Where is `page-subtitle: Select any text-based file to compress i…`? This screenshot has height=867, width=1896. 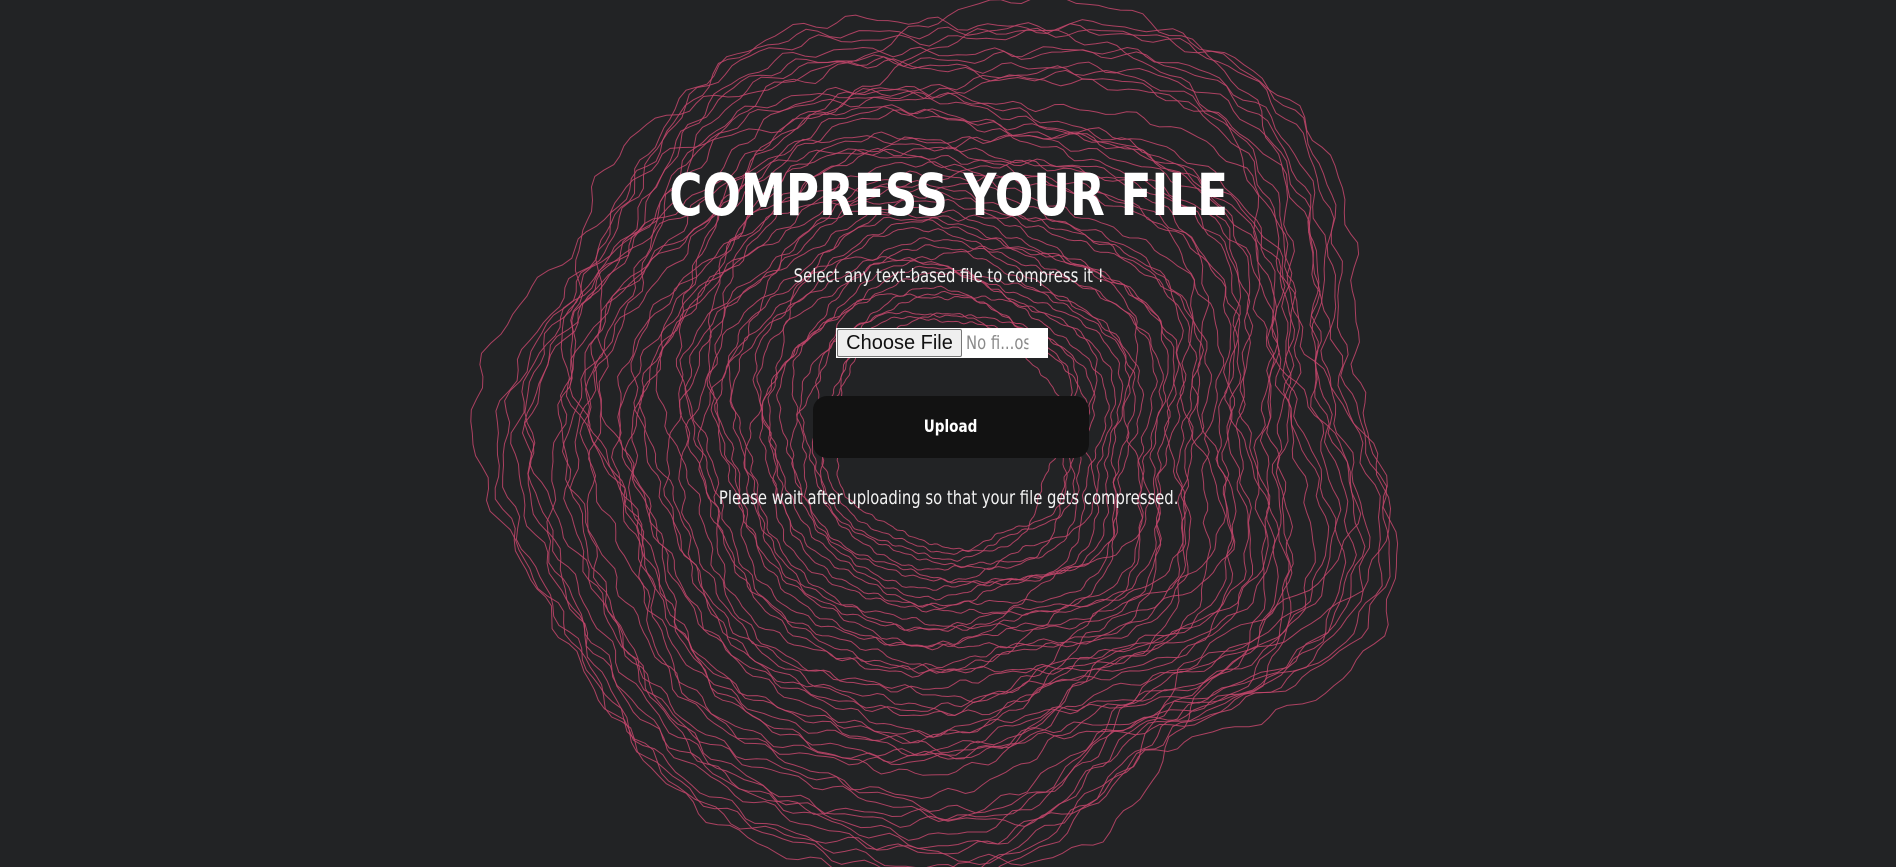
page-subtitle: Select any text-based file to compress i… is located at coordinates (948, 276).